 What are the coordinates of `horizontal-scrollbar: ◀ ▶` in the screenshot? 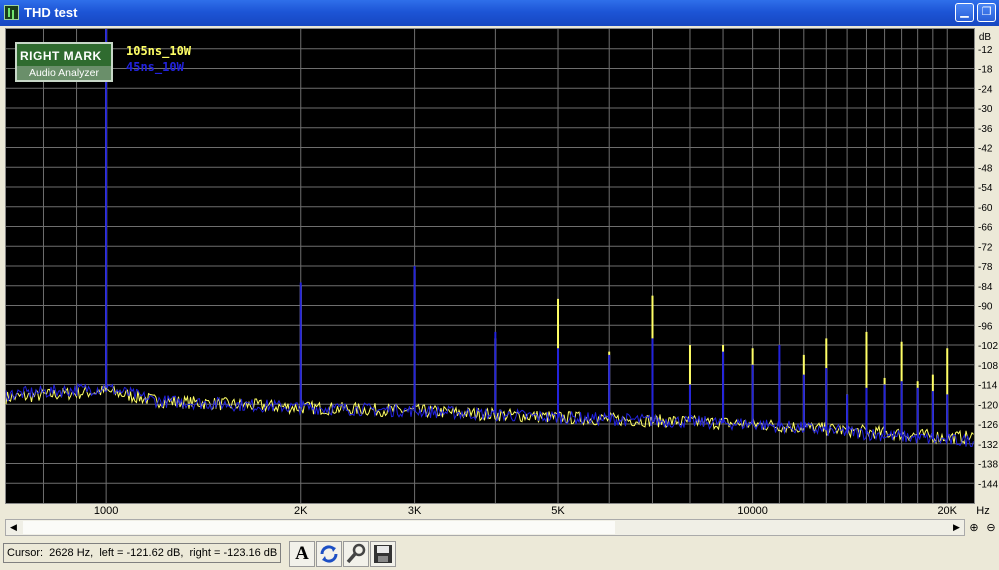 It's located at (485, 527).